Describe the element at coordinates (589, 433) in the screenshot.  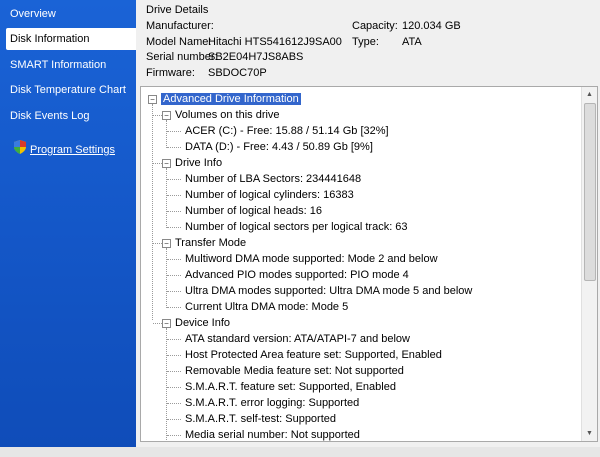
I see `arrow-down-icon: ▼` at that location.